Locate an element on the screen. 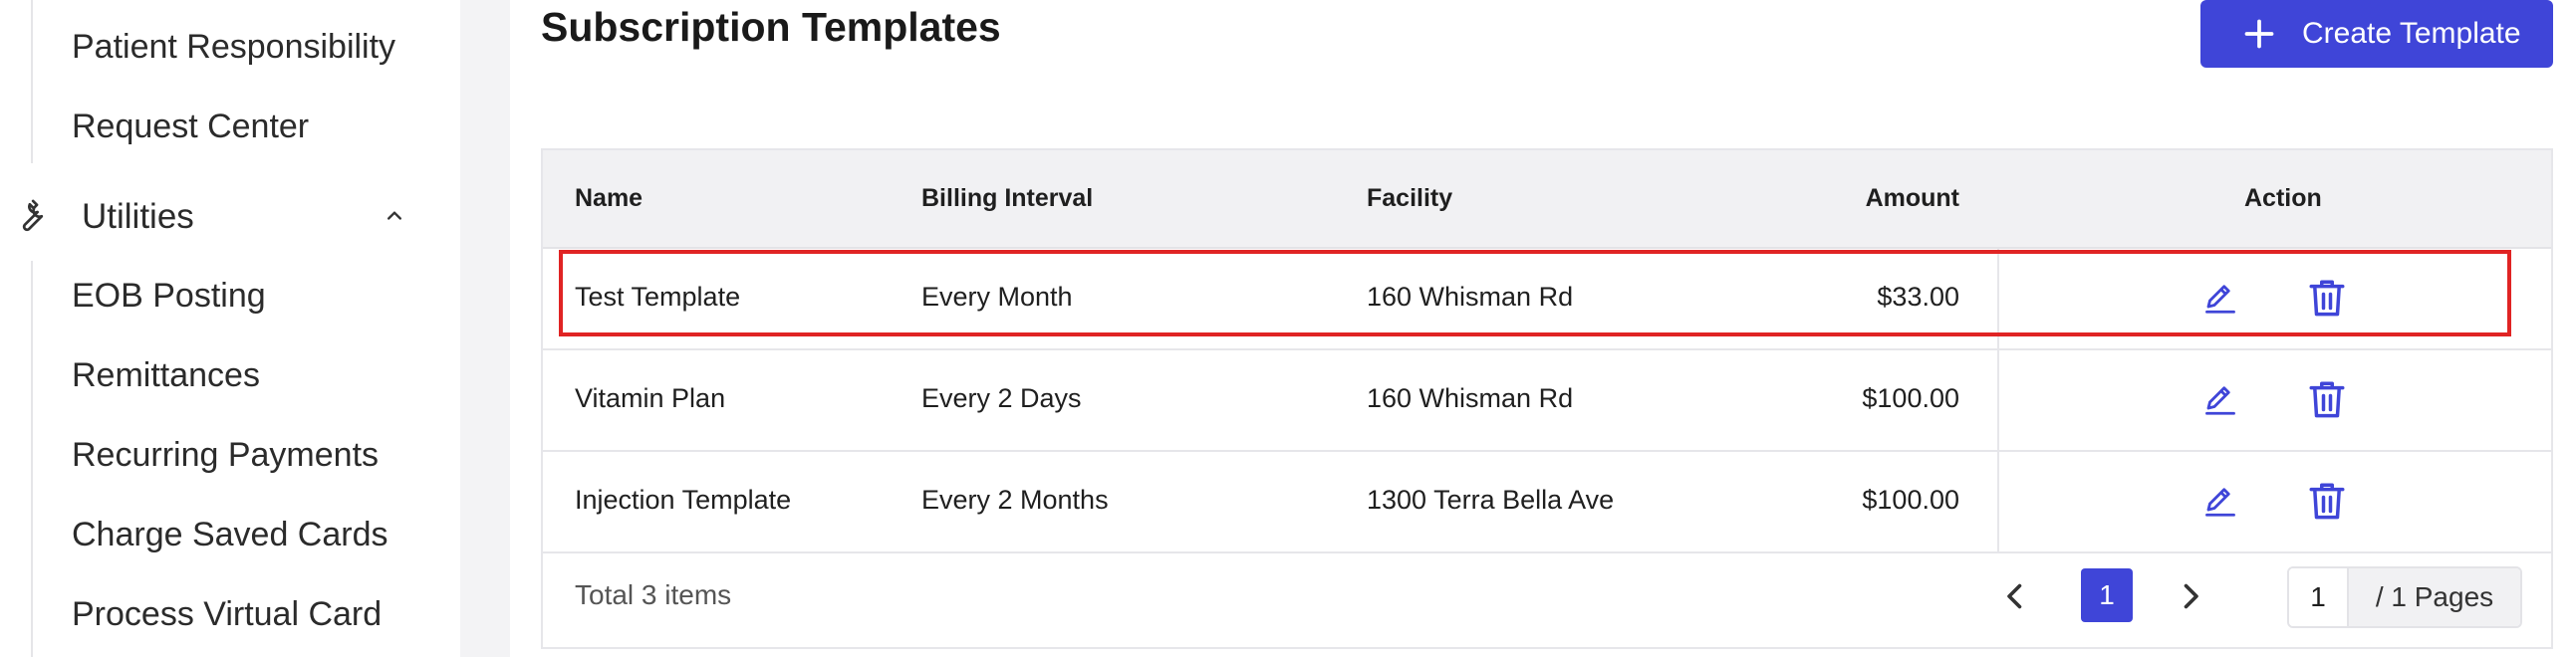 This screenshot has height=657, width=2576. sidebar-item-eob-posting: EOB Posting is located at coordinates (169, 296).